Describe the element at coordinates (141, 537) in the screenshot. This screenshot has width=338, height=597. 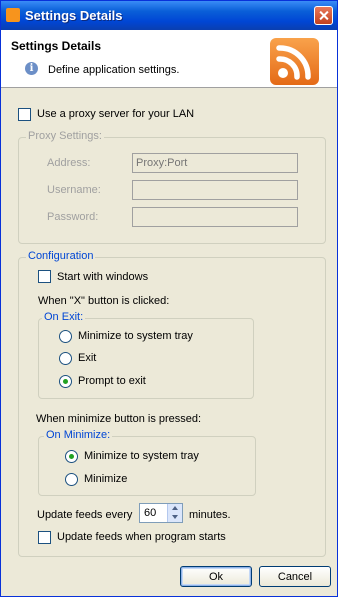
I see `update-on-start-label: Update feeds when program starts` at that location.